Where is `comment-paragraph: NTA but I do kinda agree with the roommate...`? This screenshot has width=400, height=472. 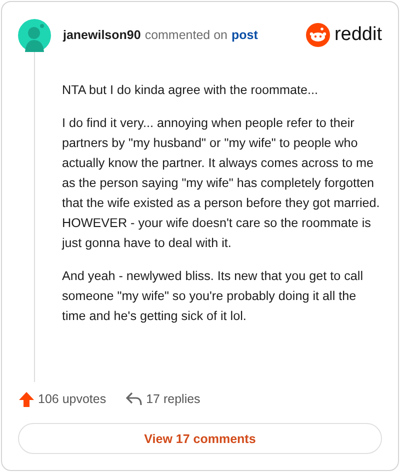 comment-paragraph: NTA but I do kinda agree with the roommate... is located at coordinates (190, 90).